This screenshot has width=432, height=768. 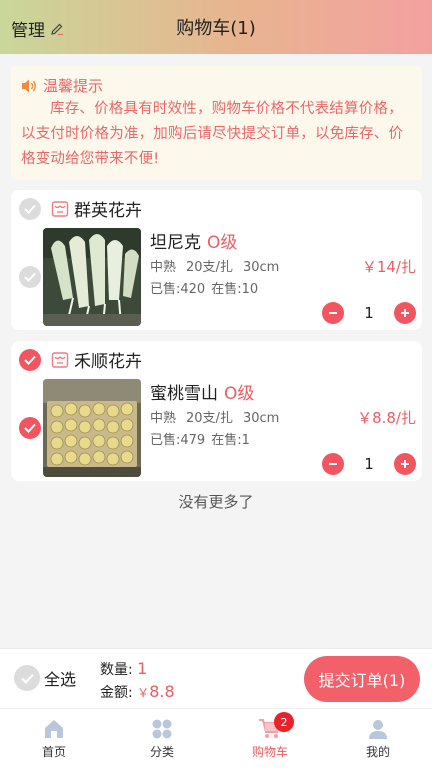 I want to click on cart-badge: 2, so click(x=284, y=722).